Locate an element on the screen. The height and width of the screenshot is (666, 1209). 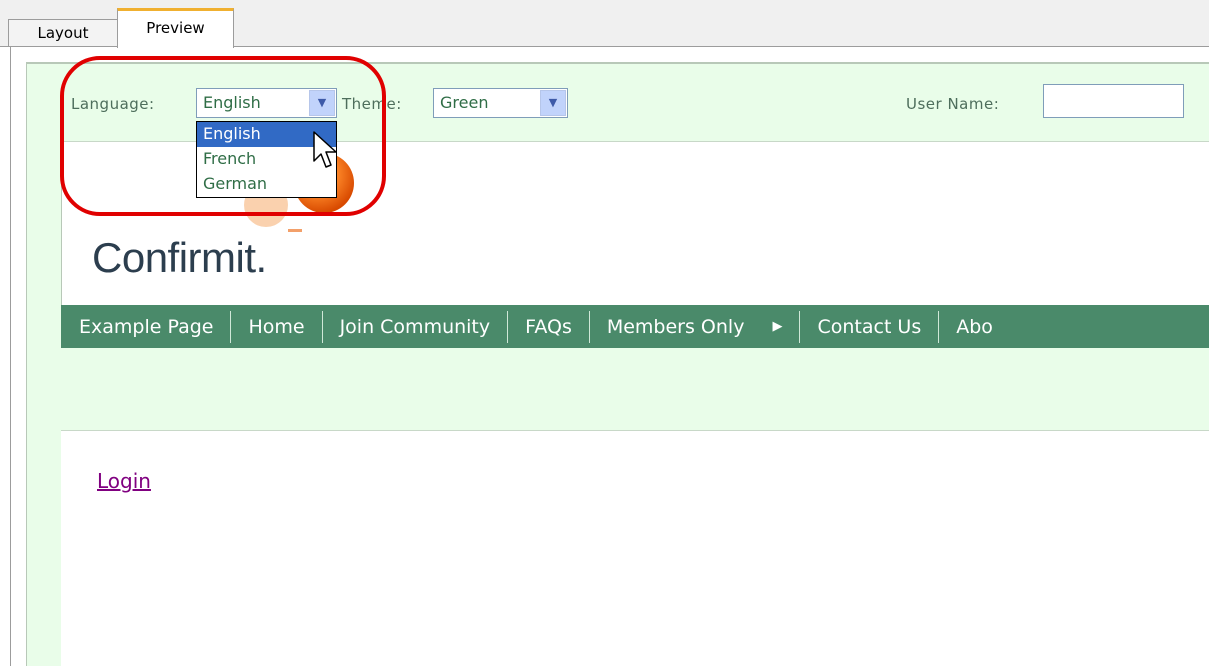
sub-header-bar is located at coordinates (635, 389).